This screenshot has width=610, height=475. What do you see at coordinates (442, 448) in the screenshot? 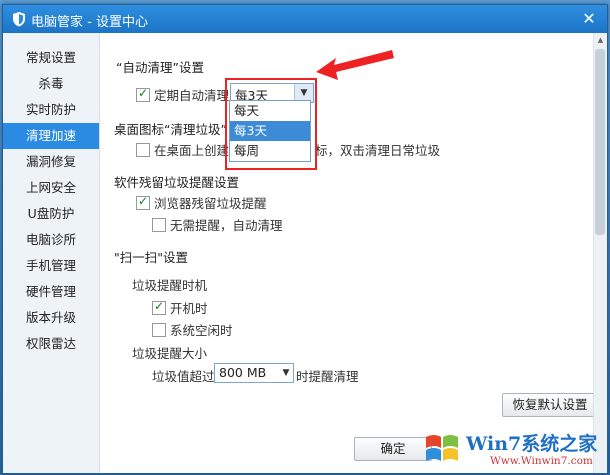
I see `windows-logo-icon` at bounding box center [442, 448].